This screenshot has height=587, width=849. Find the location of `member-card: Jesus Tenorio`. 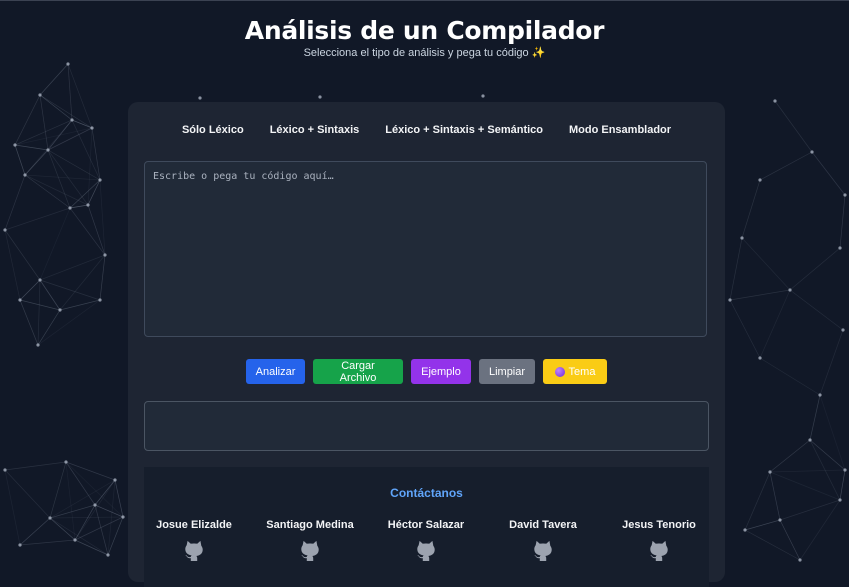

member-card: Jesus Tenorio is located at coordinates (659, 540).